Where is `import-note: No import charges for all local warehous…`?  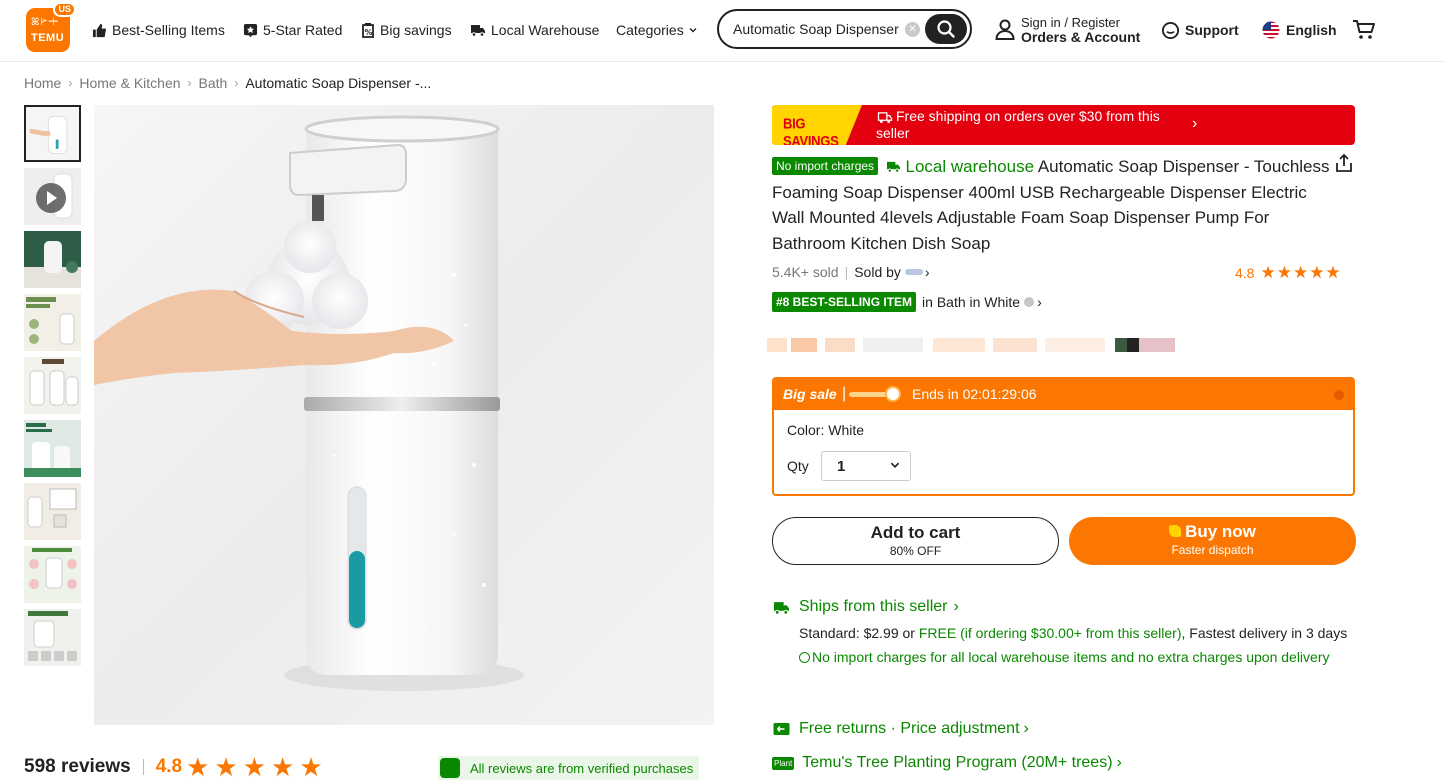
import-note: No import charges for all local warehous… is located at coordinates (1075, 657).